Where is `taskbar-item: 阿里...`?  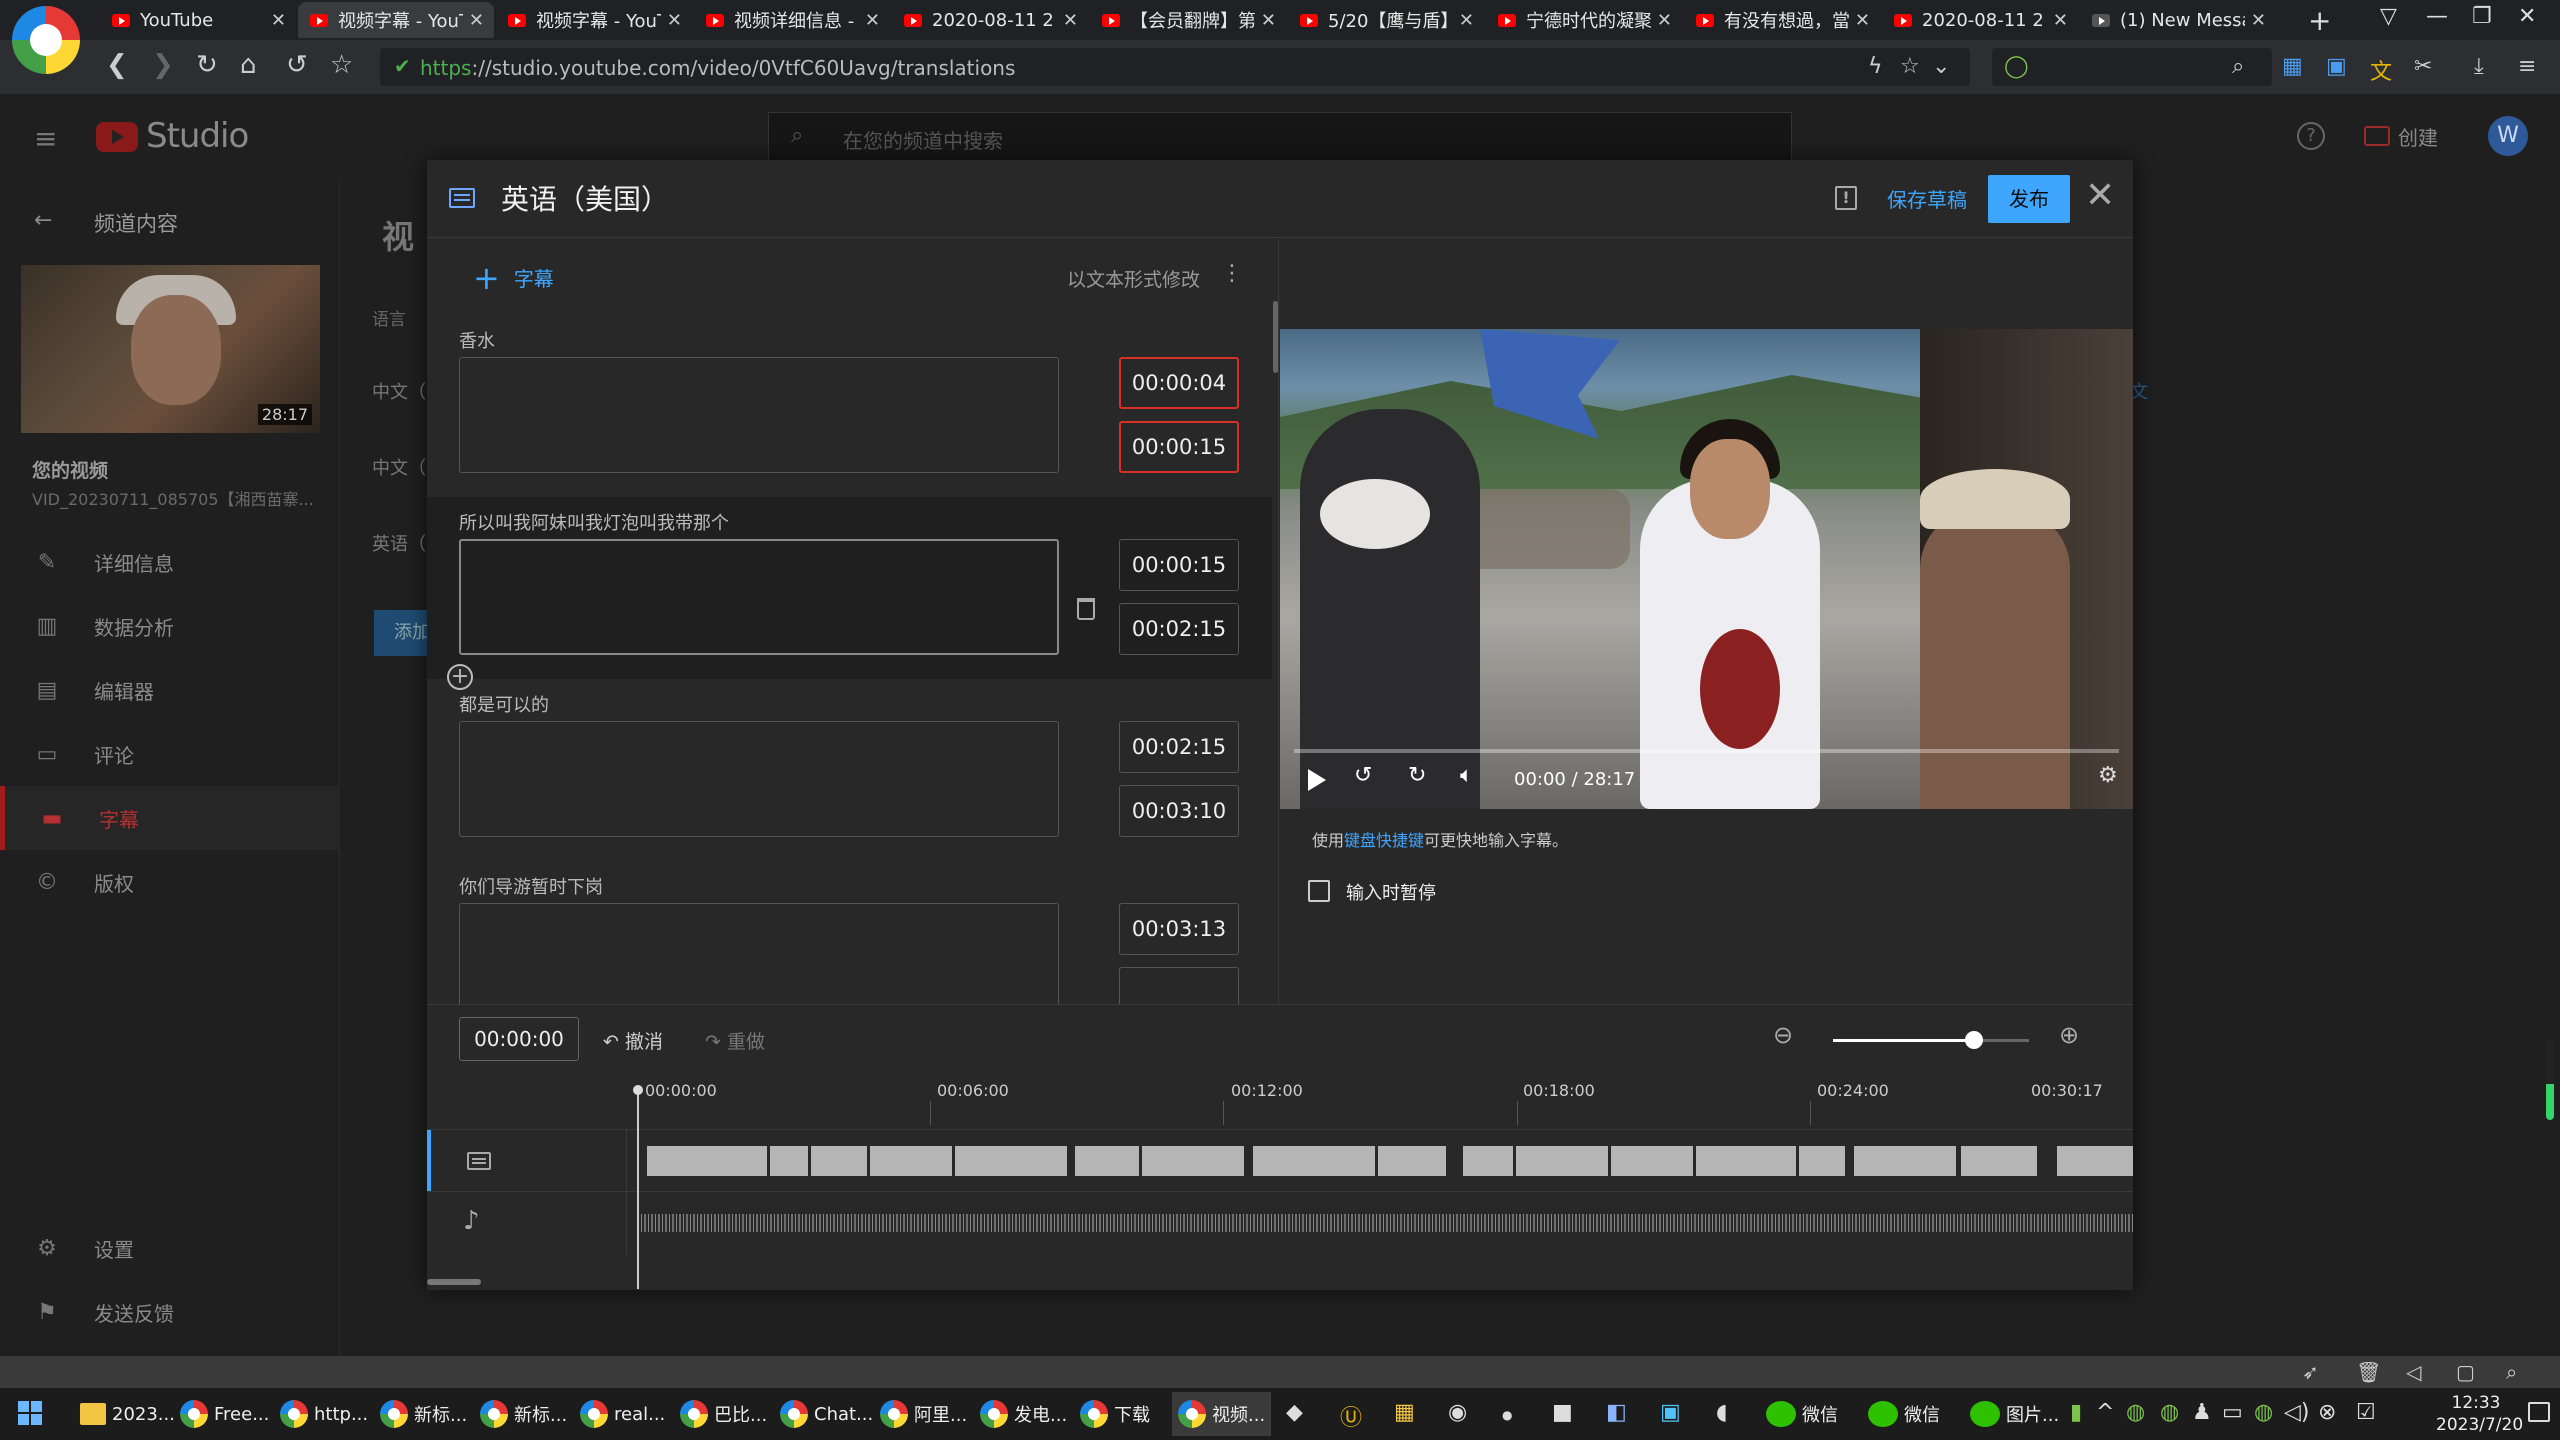 taskbar-item: 阿里... is located at coordinates (923, 1414).